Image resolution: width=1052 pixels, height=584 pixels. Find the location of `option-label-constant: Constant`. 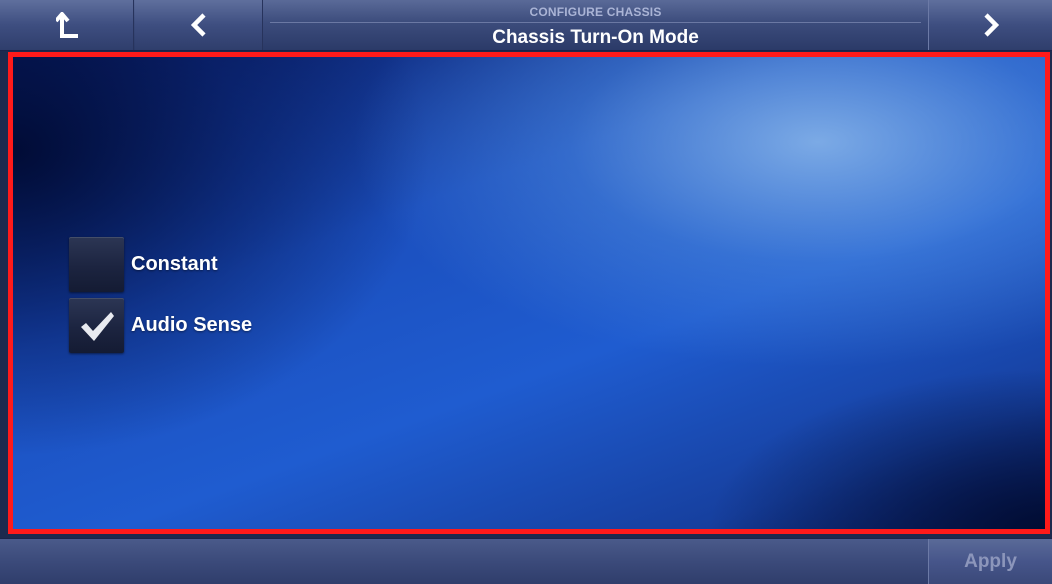

option-label-constant: Constant is located at coordinates (174, 264).